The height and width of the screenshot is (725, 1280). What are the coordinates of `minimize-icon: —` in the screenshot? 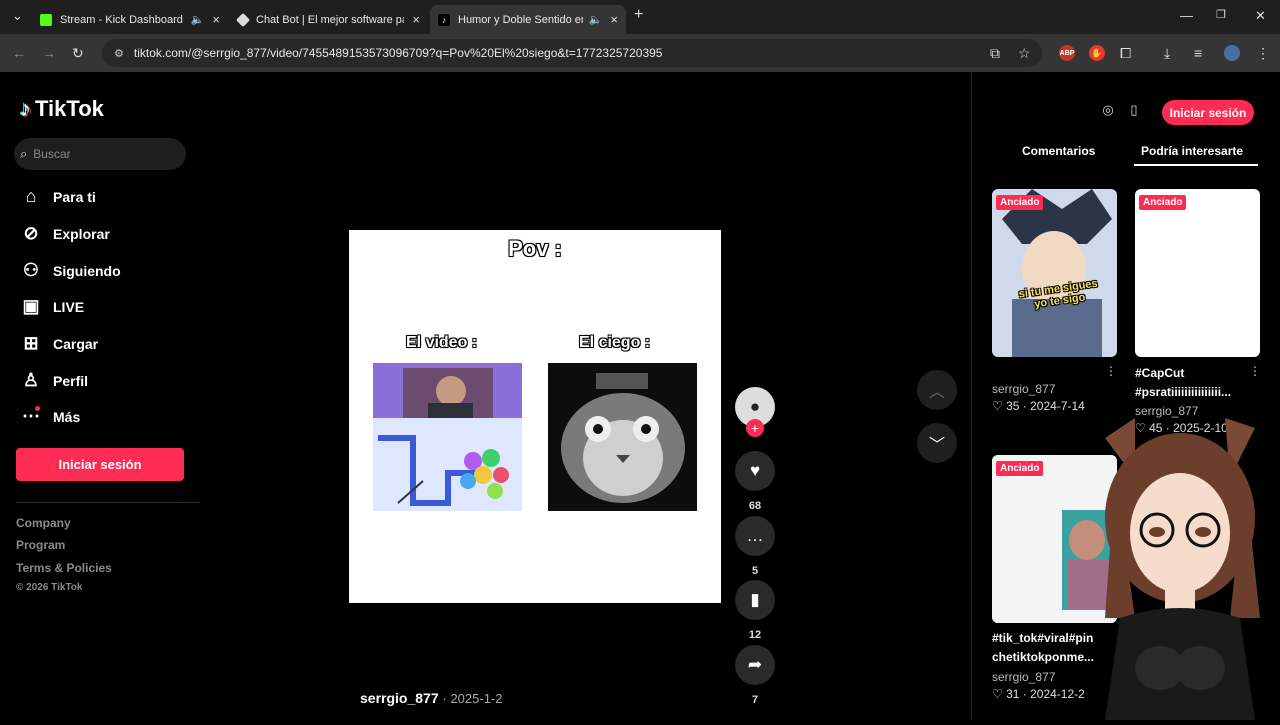 It's located at (1186, 15).